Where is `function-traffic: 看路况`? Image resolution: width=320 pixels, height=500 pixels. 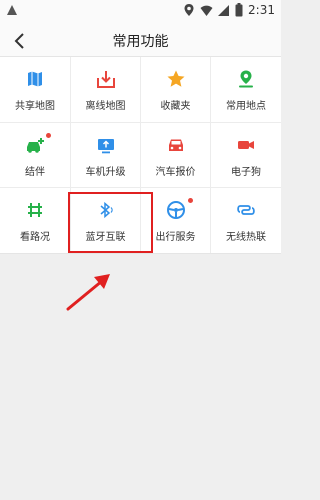 function-traffic: 看路况 is located at coordinates (35, 220).